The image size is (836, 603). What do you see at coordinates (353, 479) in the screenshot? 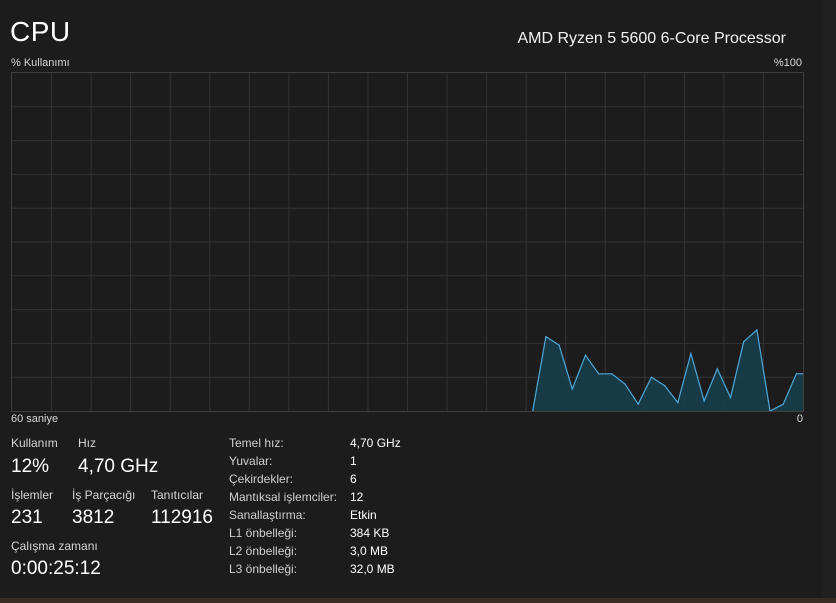
I see `info-val-cores: 6` at bounding box center [353, 479].